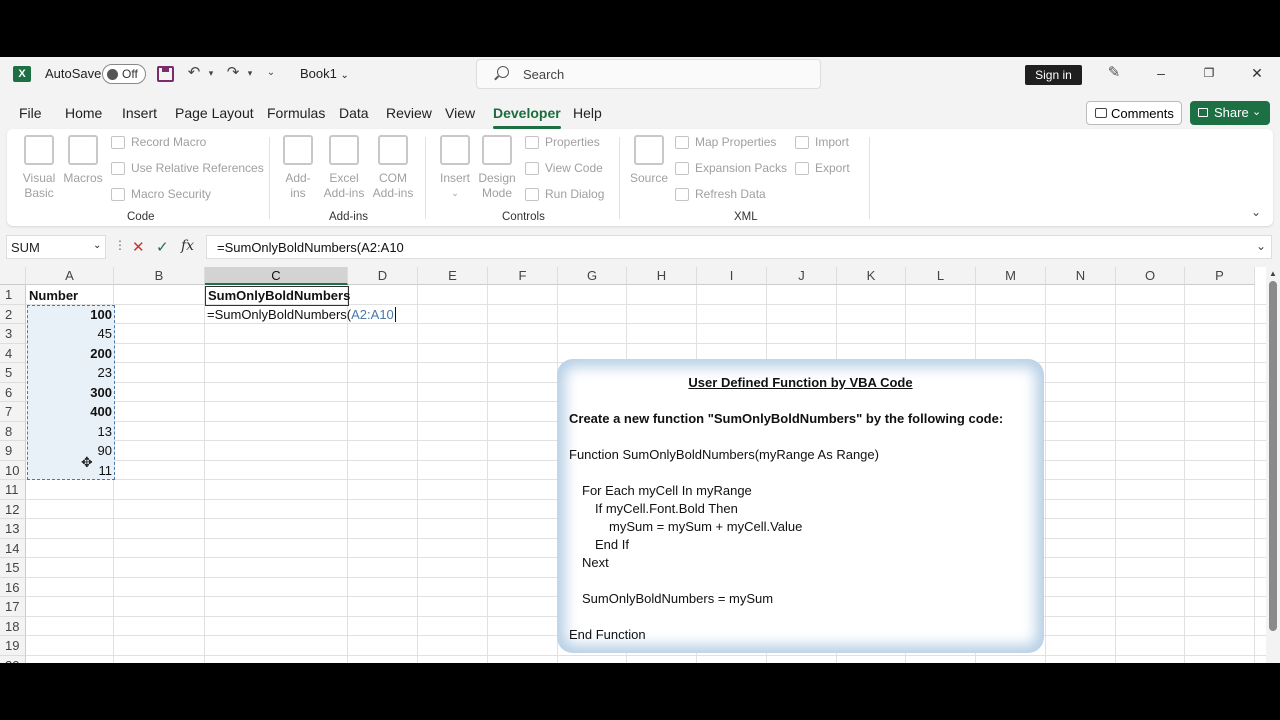 Image resolution: width=1280 pixels, height=720 pixels. I want to click on row-header-3: 3, so click(13, 334).